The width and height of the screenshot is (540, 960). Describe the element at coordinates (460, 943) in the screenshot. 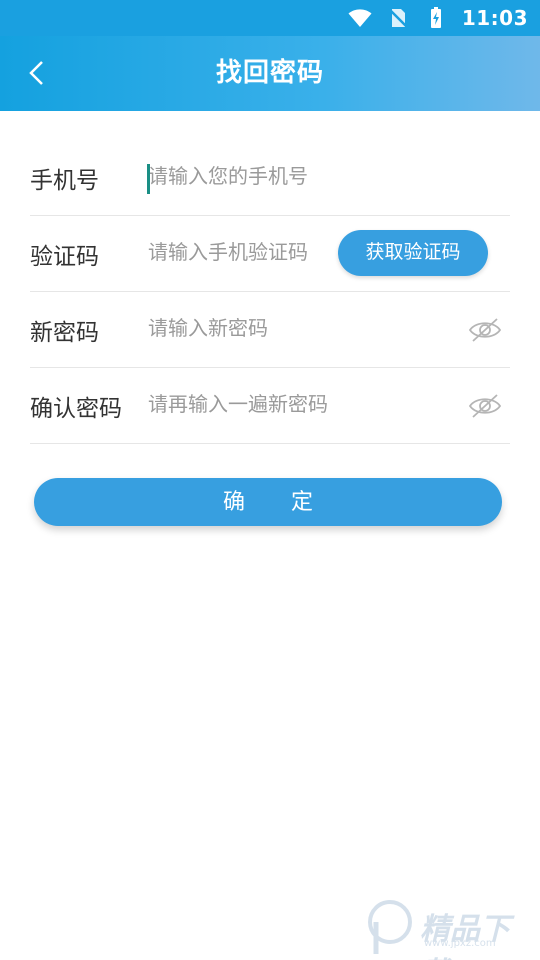

I see `watermark-url: www.jpxz.com` at that location.